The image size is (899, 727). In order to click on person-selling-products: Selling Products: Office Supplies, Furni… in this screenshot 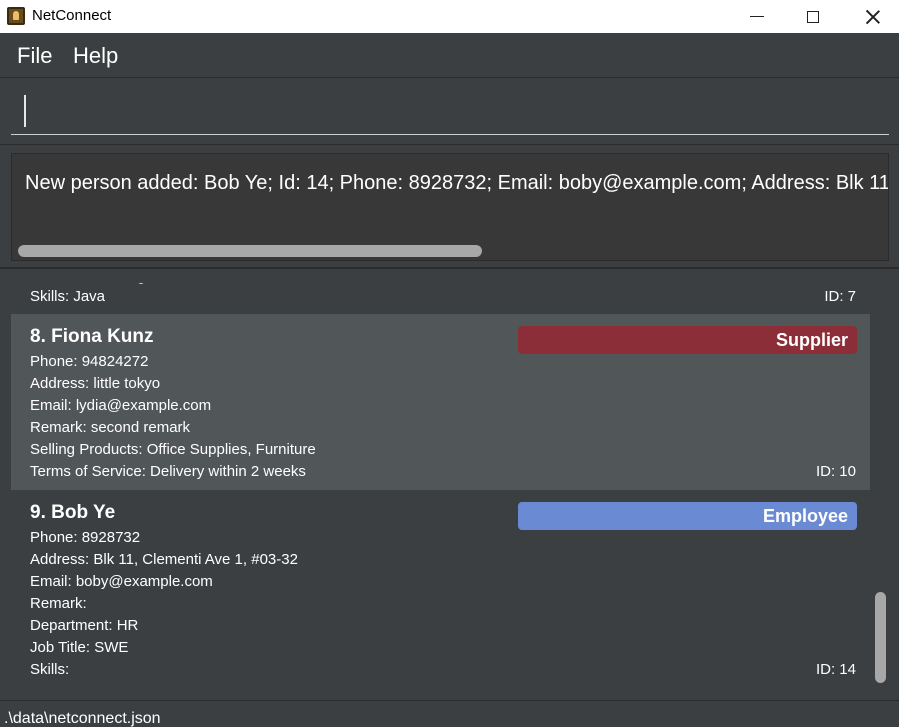, I will do `click(173, 449)`.